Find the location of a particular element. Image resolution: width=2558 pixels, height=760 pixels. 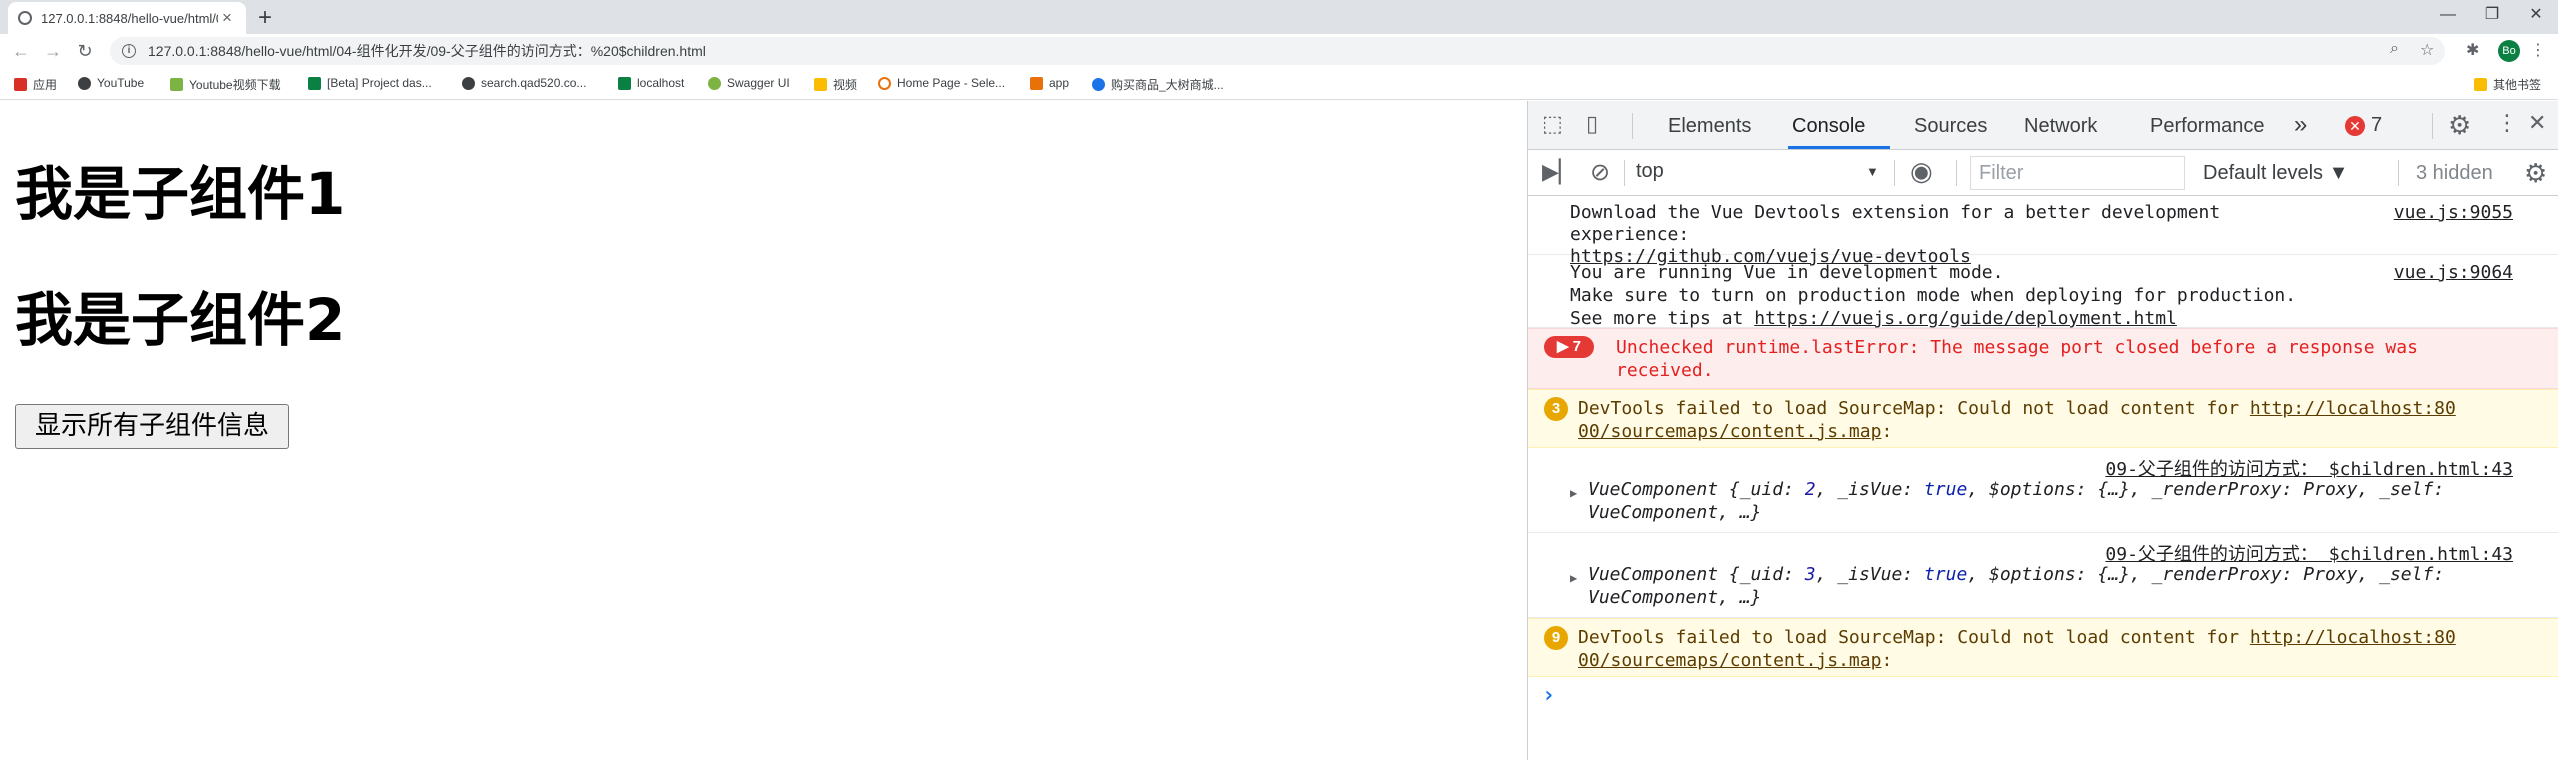

uid-value: 2 is located at coordinates (1810, 489).